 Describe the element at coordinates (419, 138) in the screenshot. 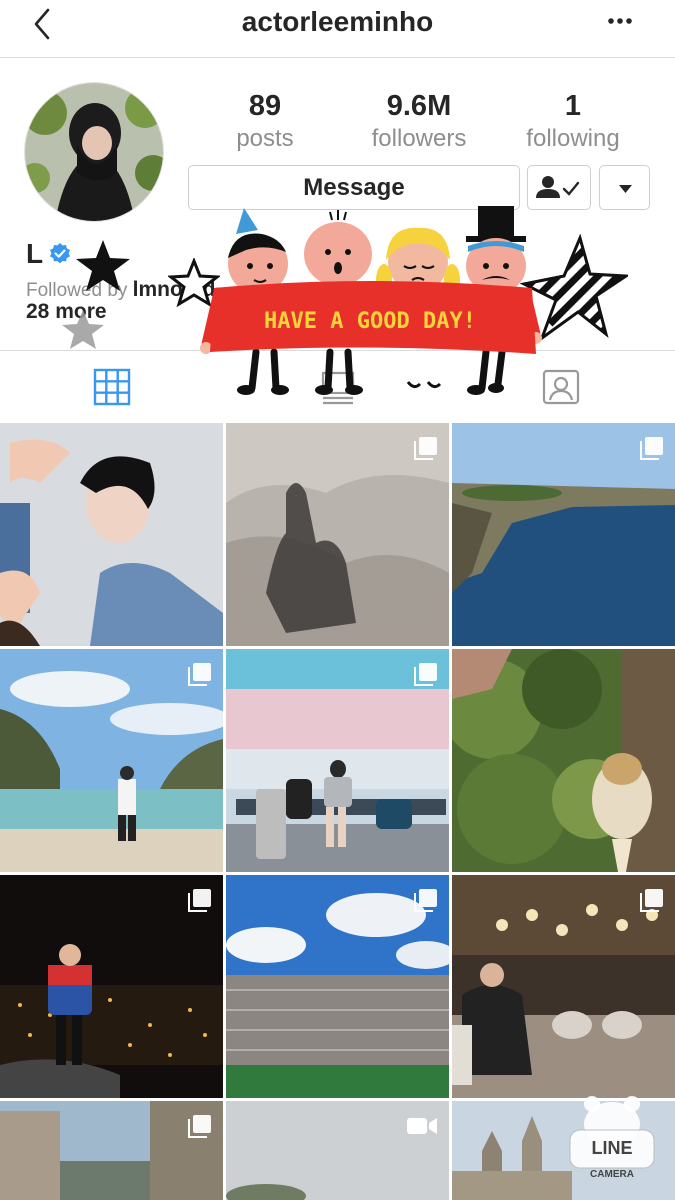

I see `followers-label: followers` at that location.